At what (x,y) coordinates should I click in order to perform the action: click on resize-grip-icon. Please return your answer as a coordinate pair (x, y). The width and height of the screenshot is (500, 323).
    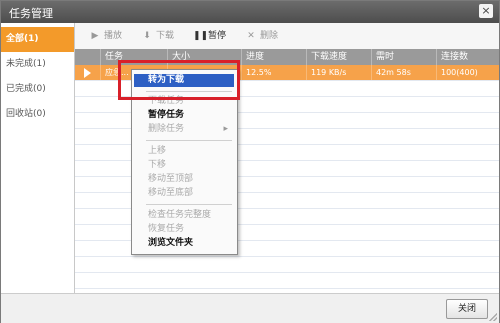
    Looking at the image, I should click on (493, 317).